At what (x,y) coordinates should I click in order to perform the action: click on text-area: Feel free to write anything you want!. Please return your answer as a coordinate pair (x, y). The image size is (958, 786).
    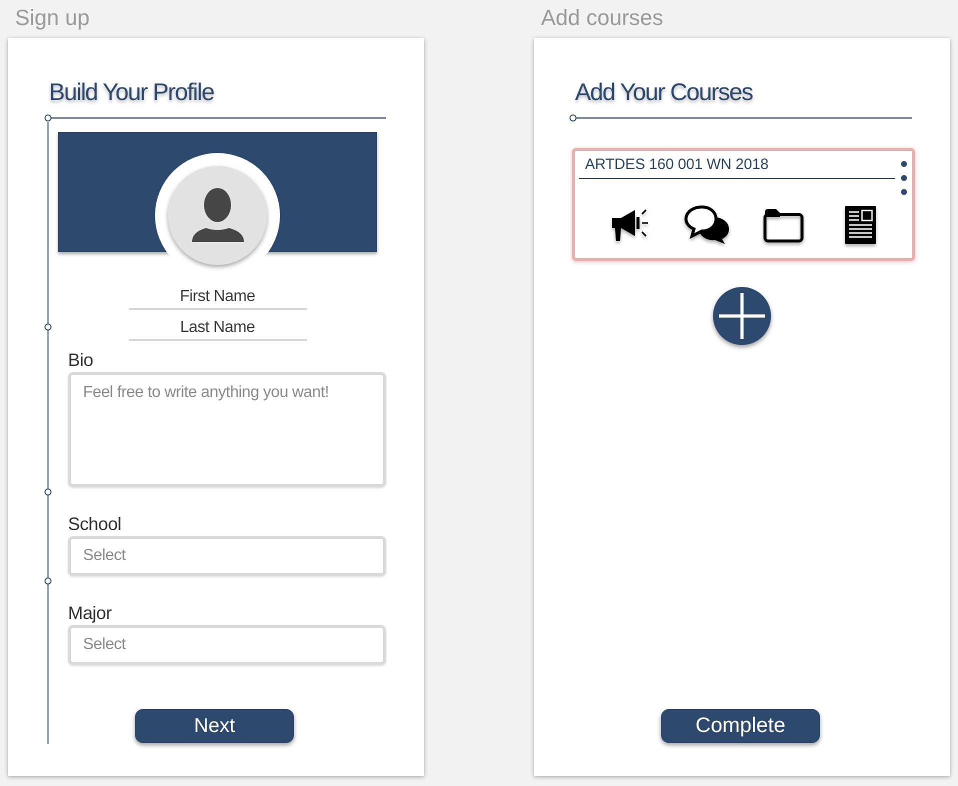
    Looking at the image, I should click on (227, 429).